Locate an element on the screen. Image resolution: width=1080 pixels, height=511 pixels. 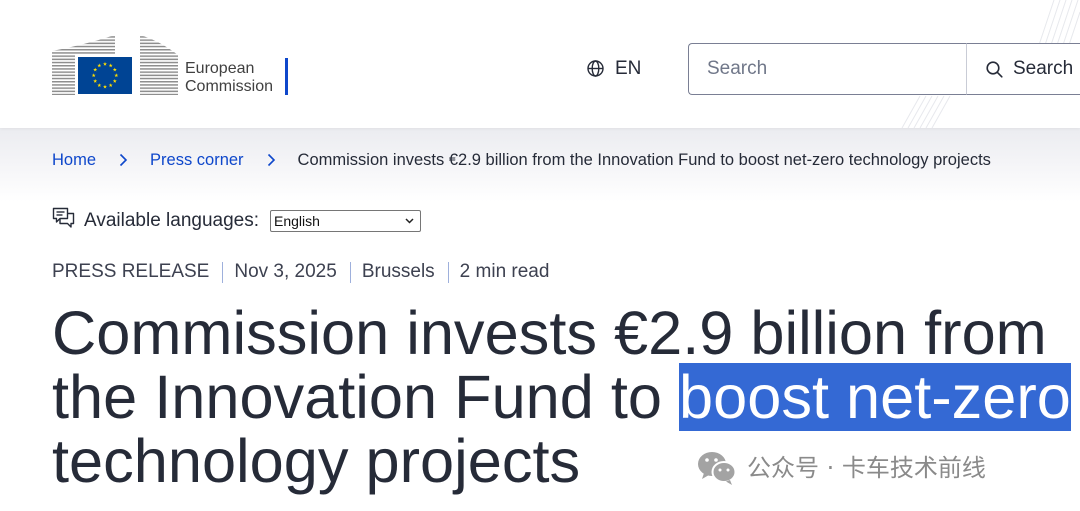
european-commission-logo-icon is located at coordinates (115, 65).